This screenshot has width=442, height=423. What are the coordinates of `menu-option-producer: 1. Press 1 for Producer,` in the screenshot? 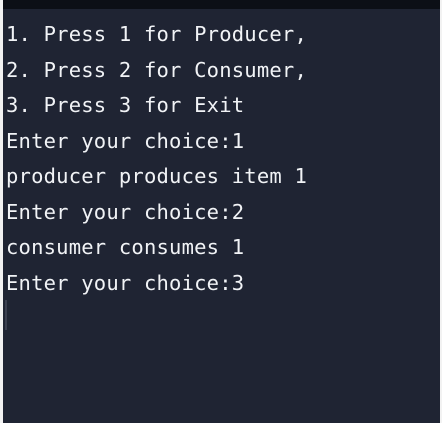 It's located at (157, 34).